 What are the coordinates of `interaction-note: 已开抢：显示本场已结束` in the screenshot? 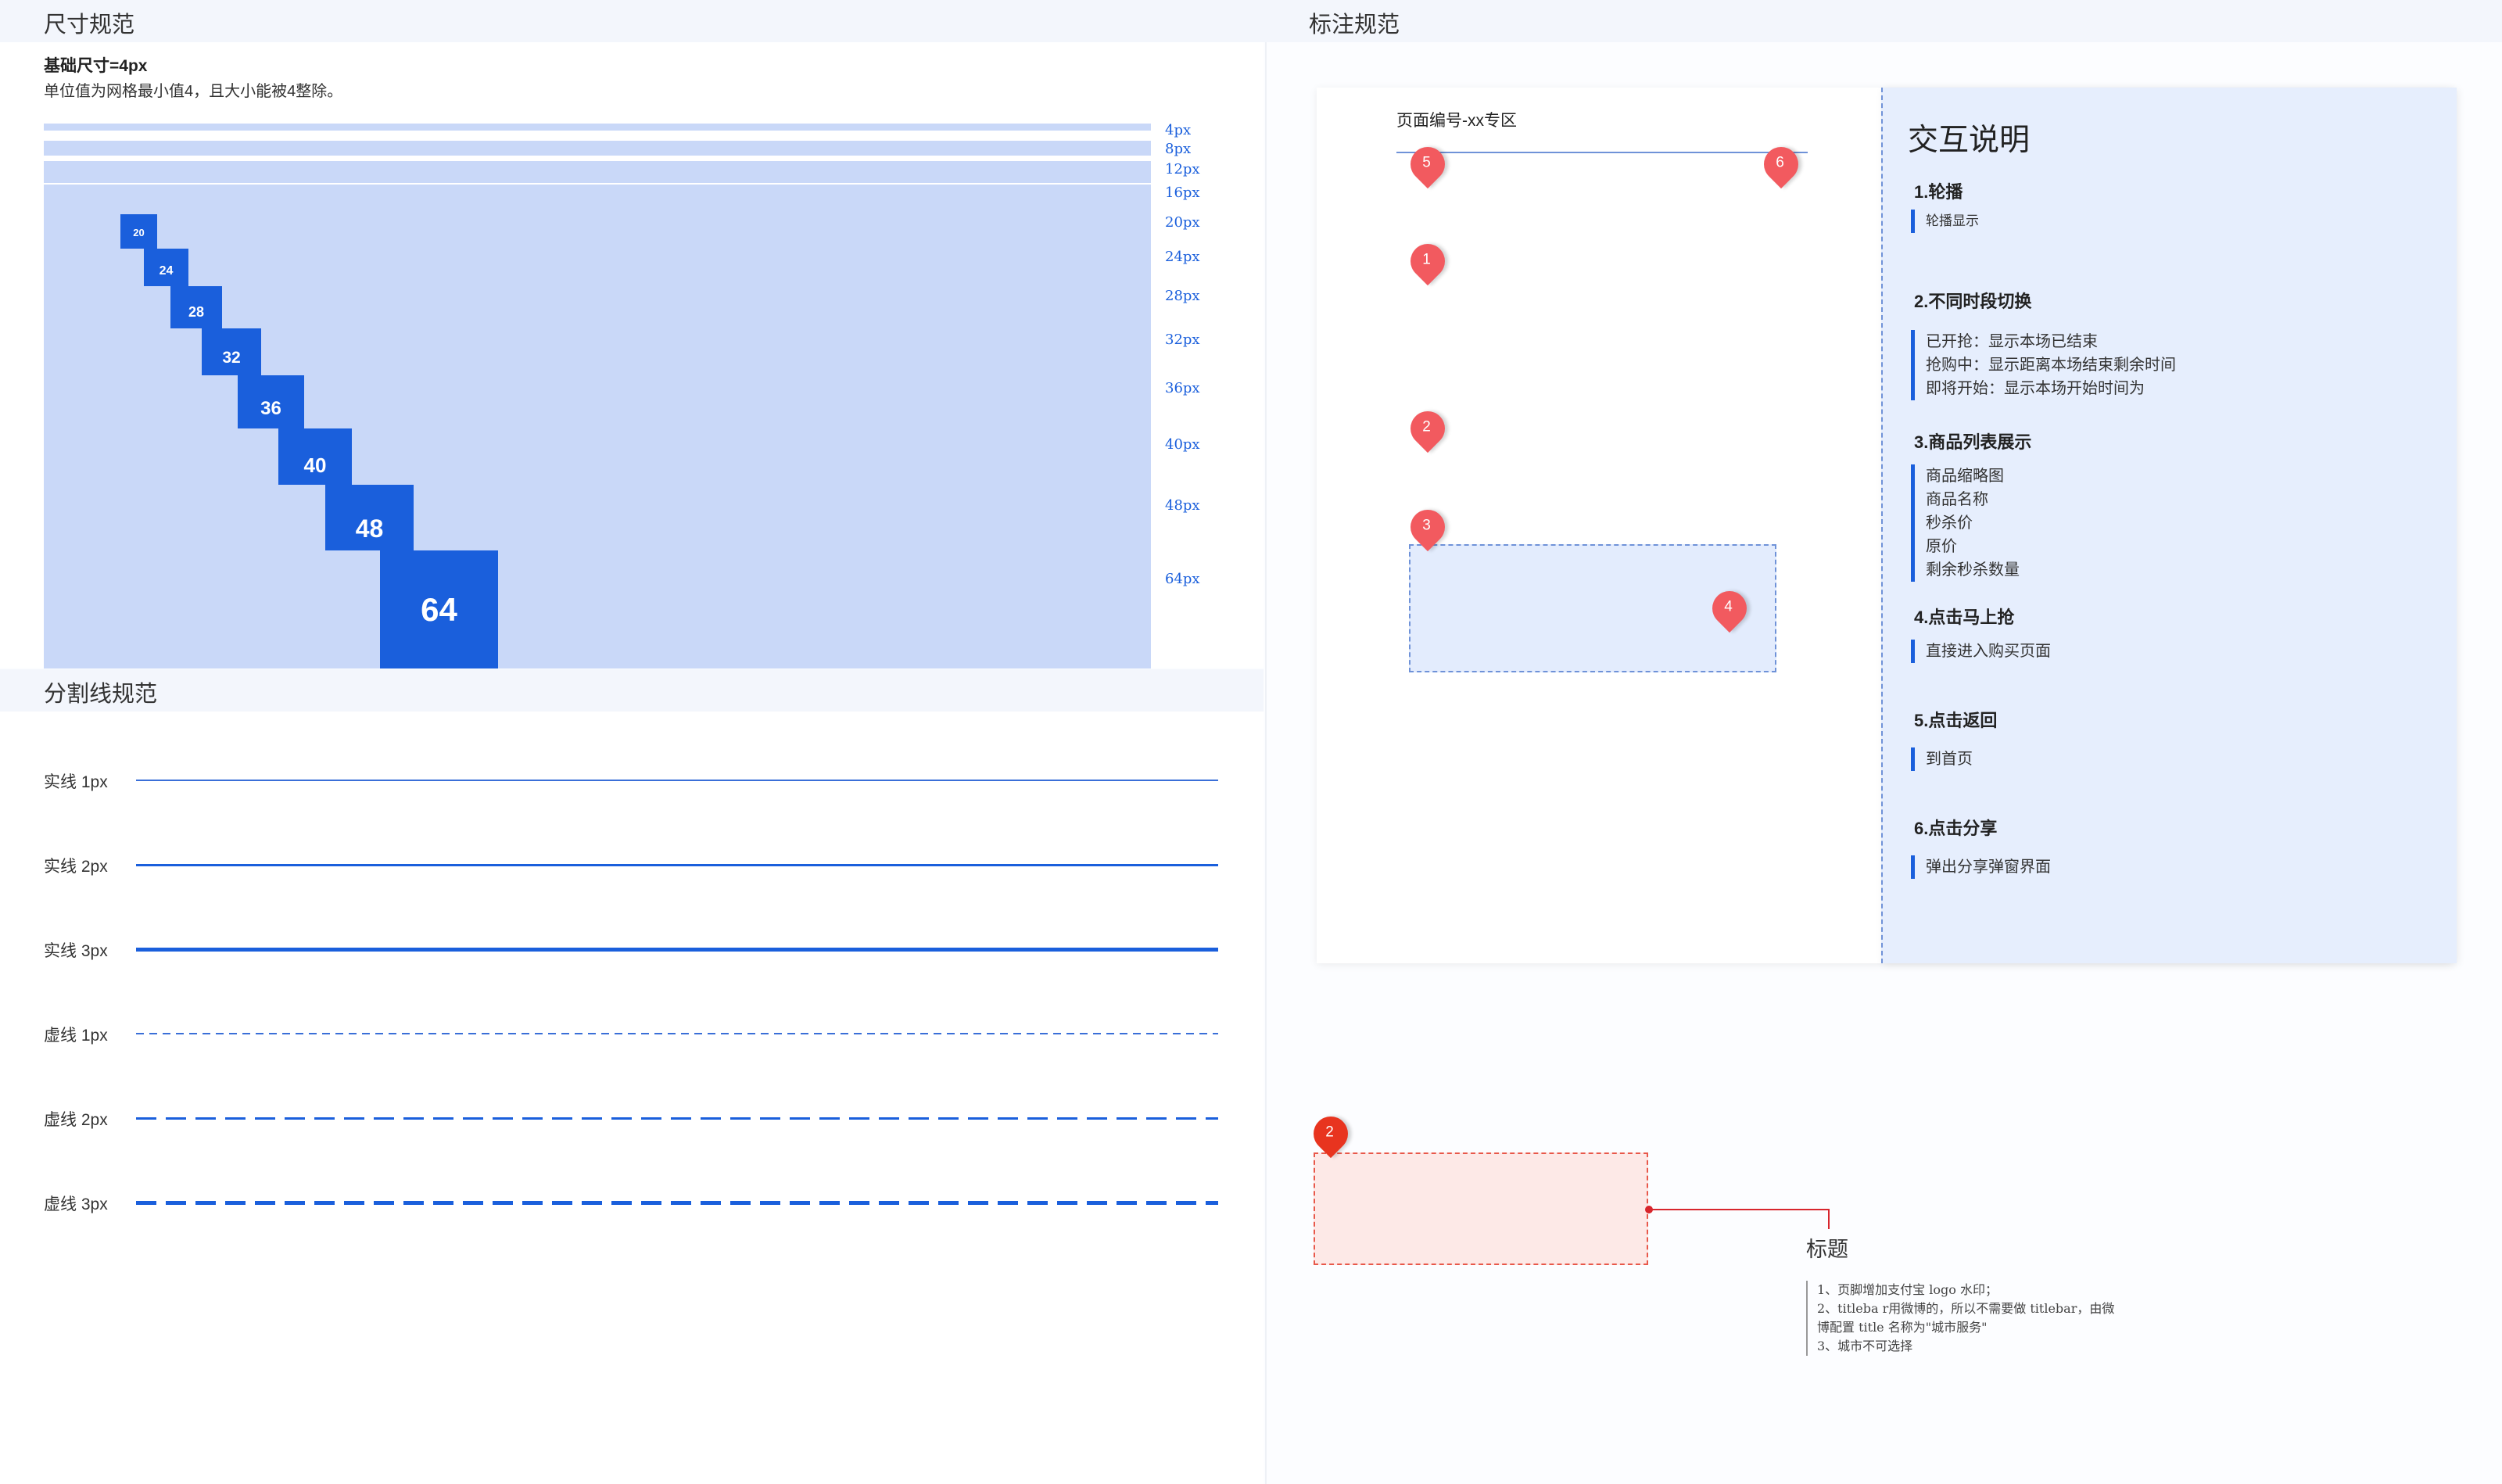 It's located at (2012, 341).